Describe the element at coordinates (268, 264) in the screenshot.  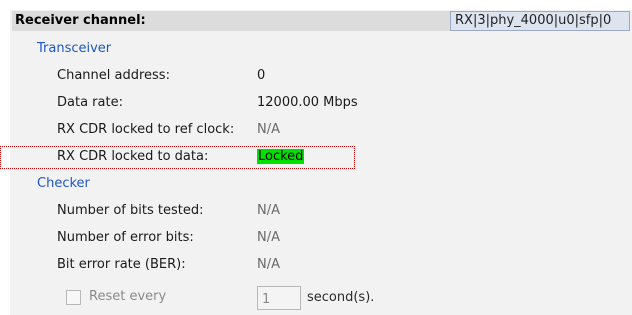
I see `ber-value: N/A` at that location.